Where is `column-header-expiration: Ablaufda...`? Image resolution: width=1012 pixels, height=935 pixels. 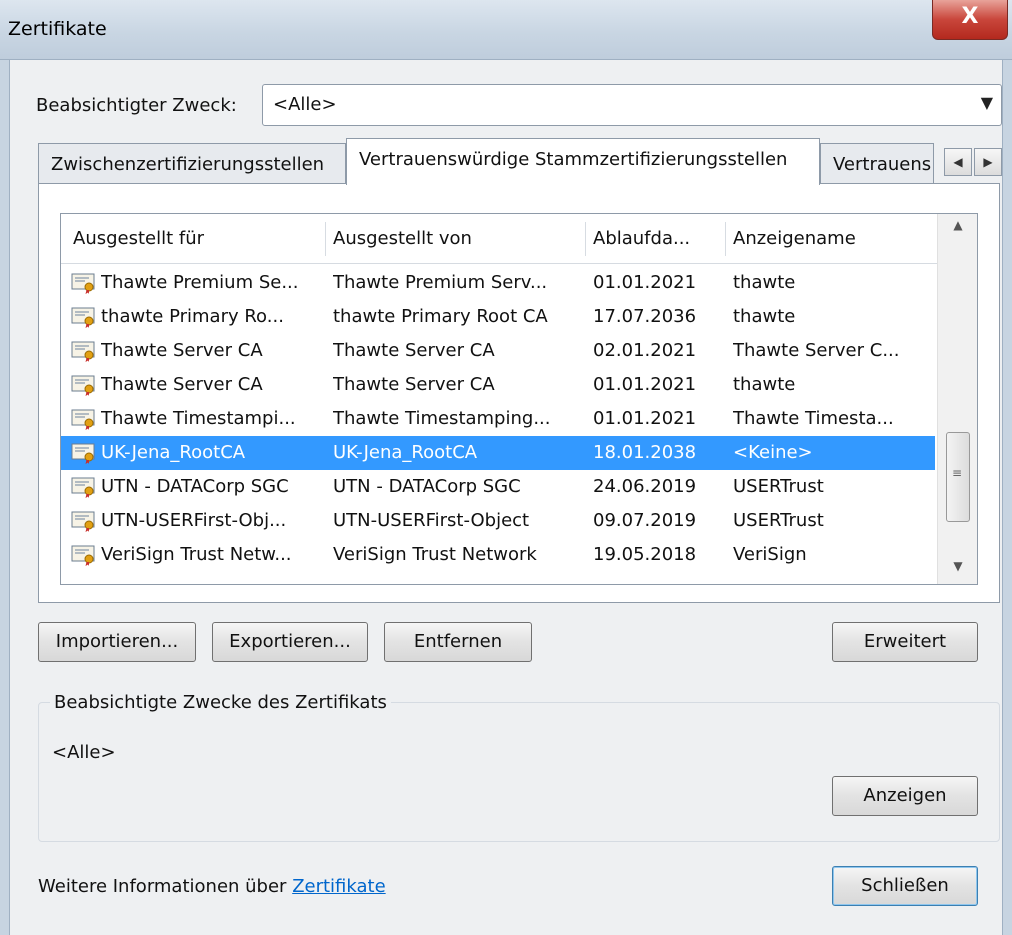 column-header-expiration: Ablaufda... is located at coordinates (641, 238).